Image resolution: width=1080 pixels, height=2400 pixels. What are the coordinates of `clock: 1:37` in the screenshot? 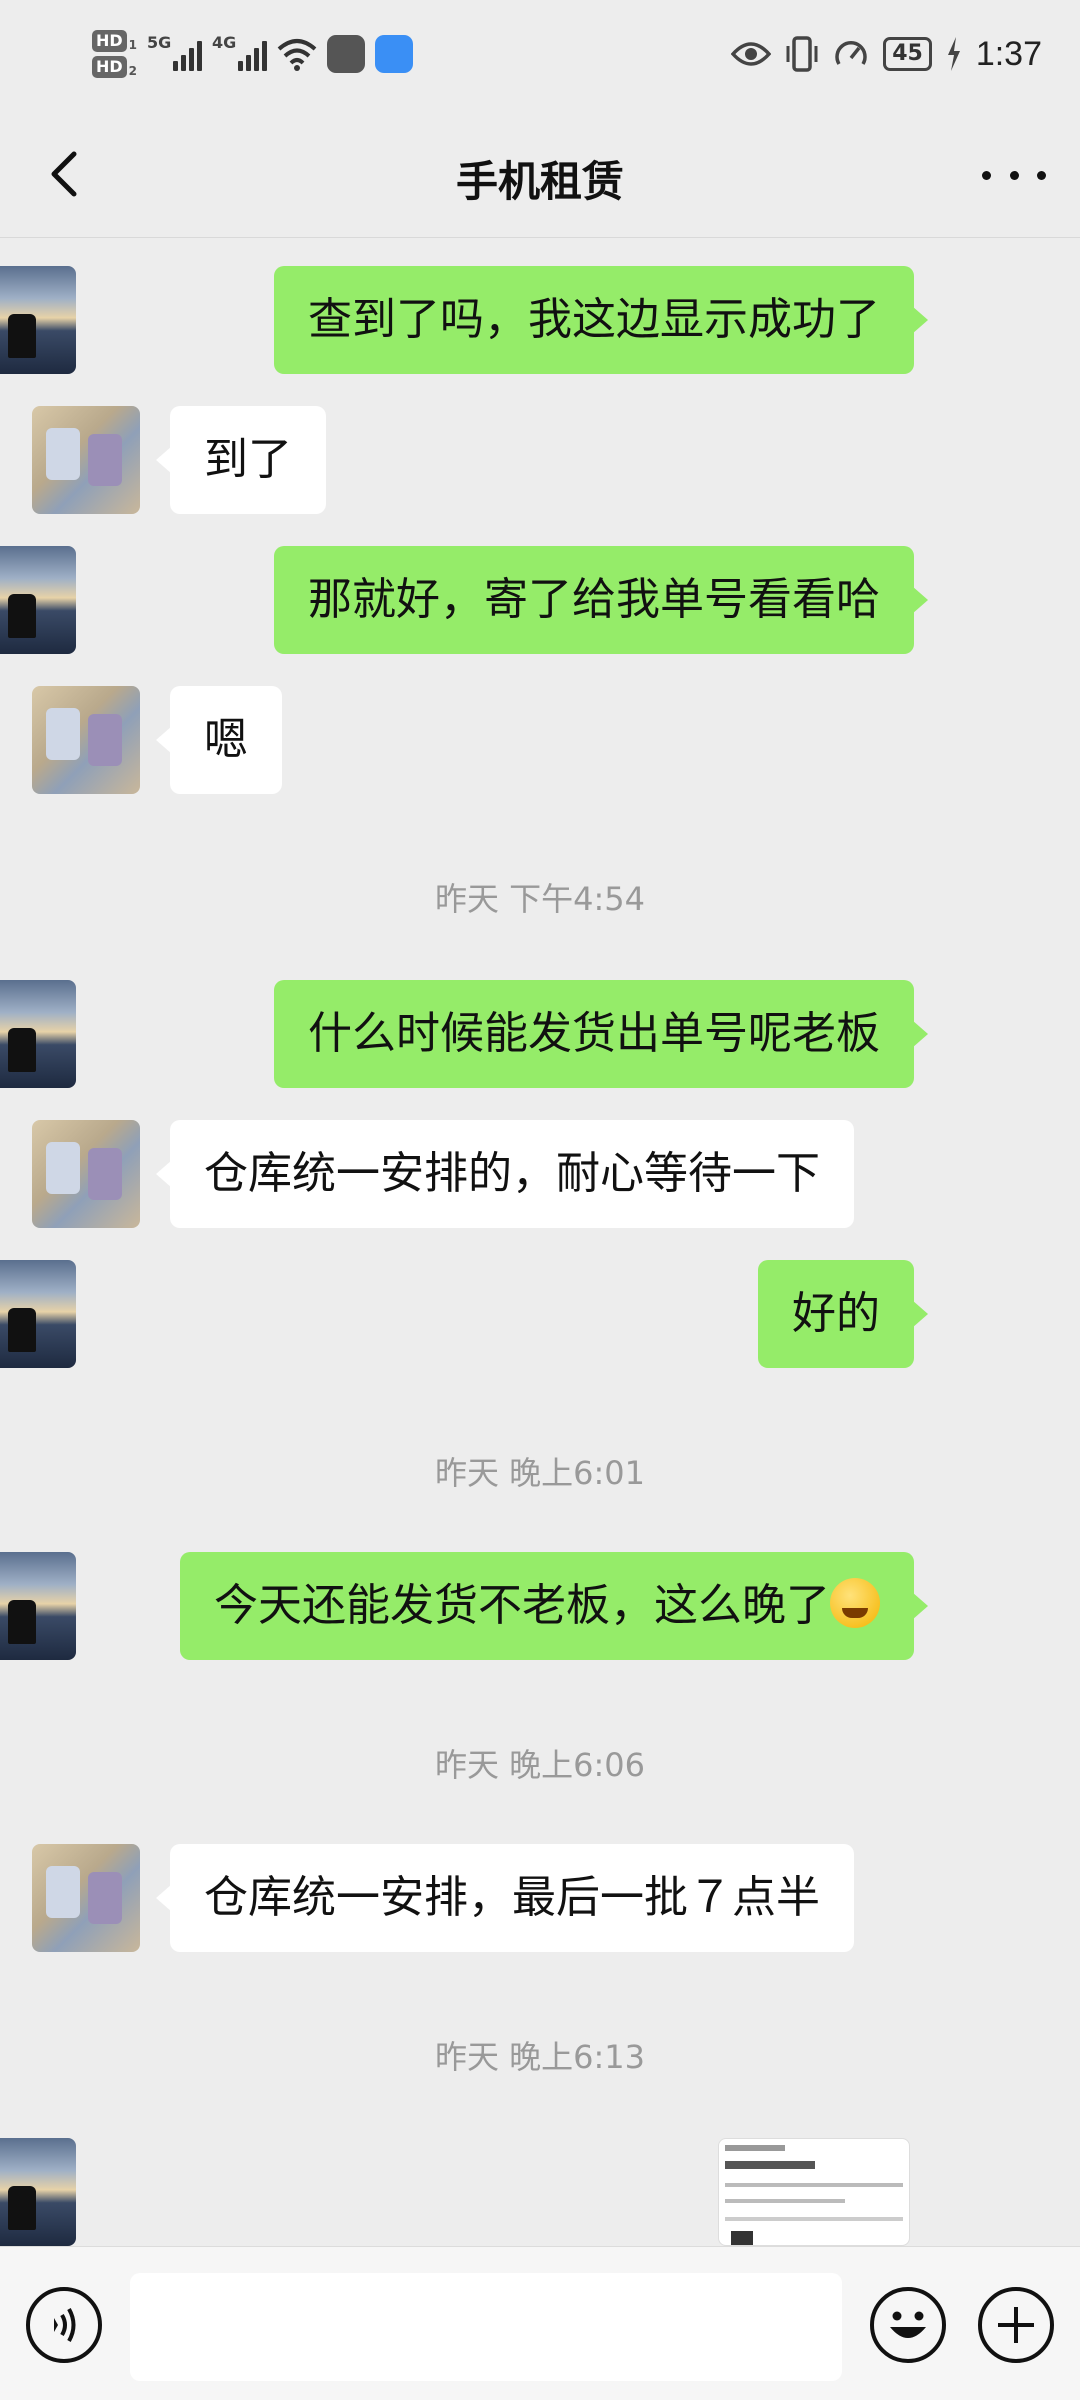 It's located at (1008, 53).